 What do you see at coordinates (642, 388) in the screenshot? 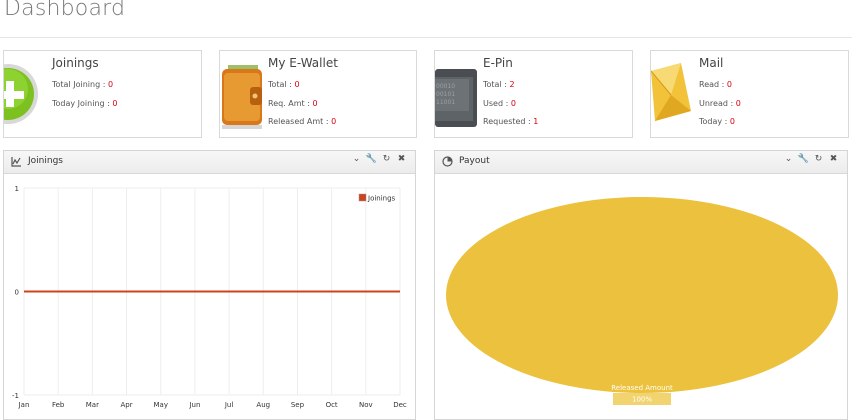
I see `slice-label: Released Amount` at bounding box center [642, 388].